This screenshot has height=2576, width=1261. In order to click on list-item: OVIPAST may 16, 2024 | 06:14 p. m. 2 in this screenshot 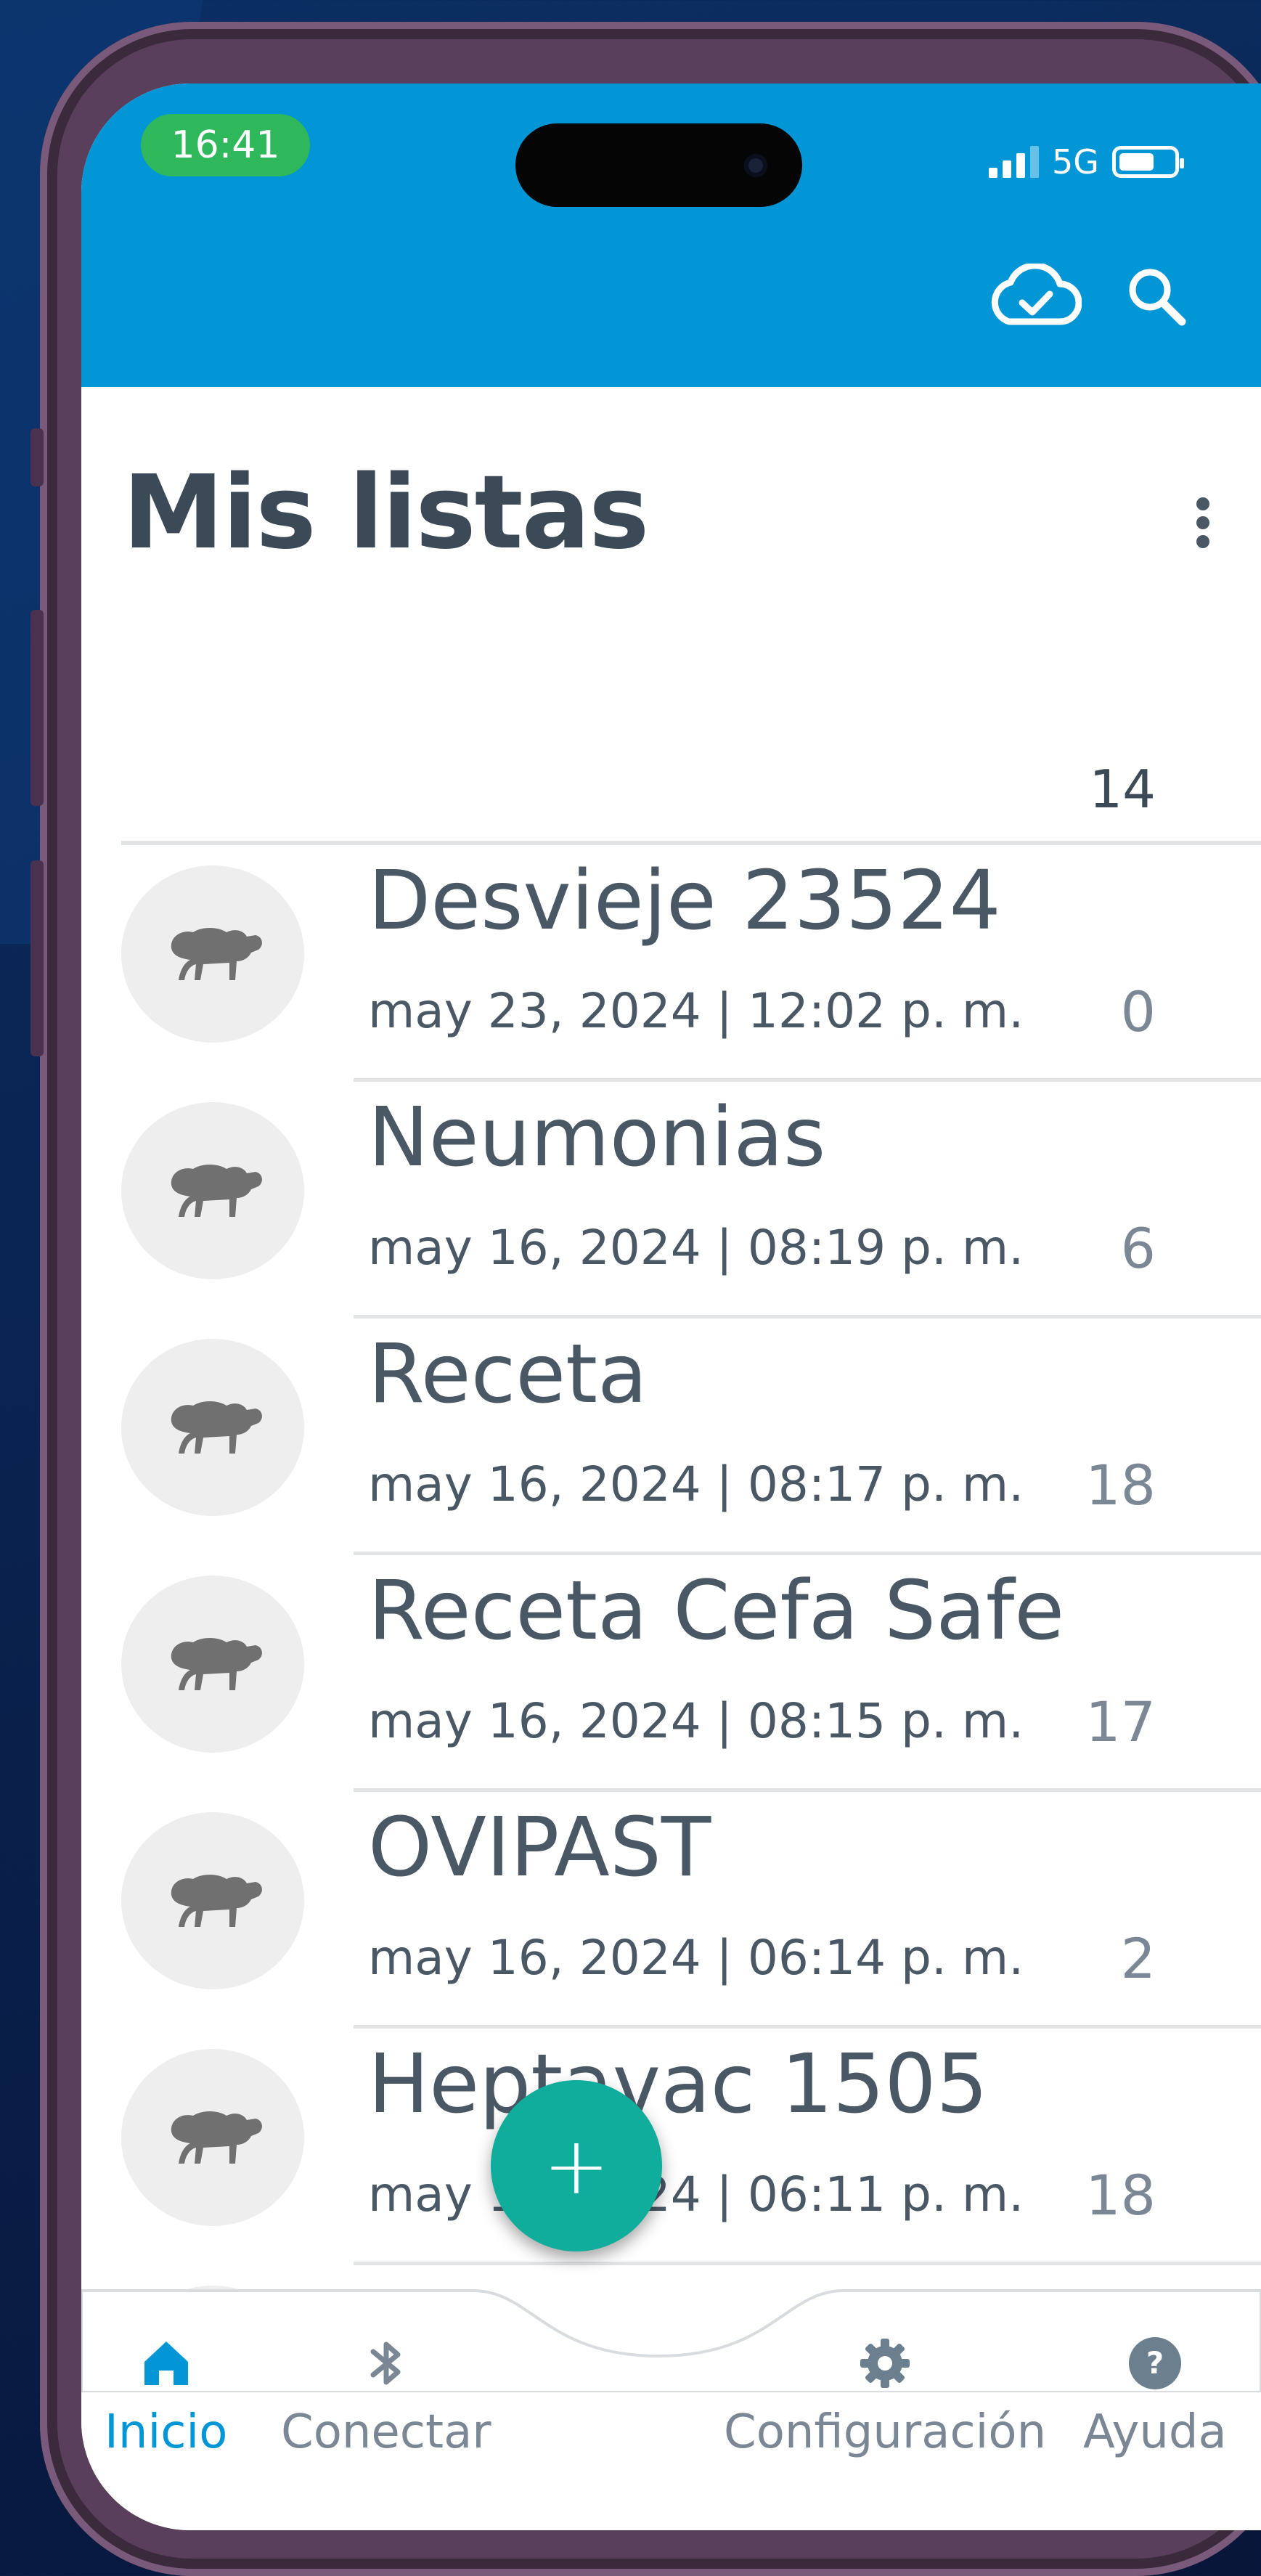, I will do `click(671, 1910)`.